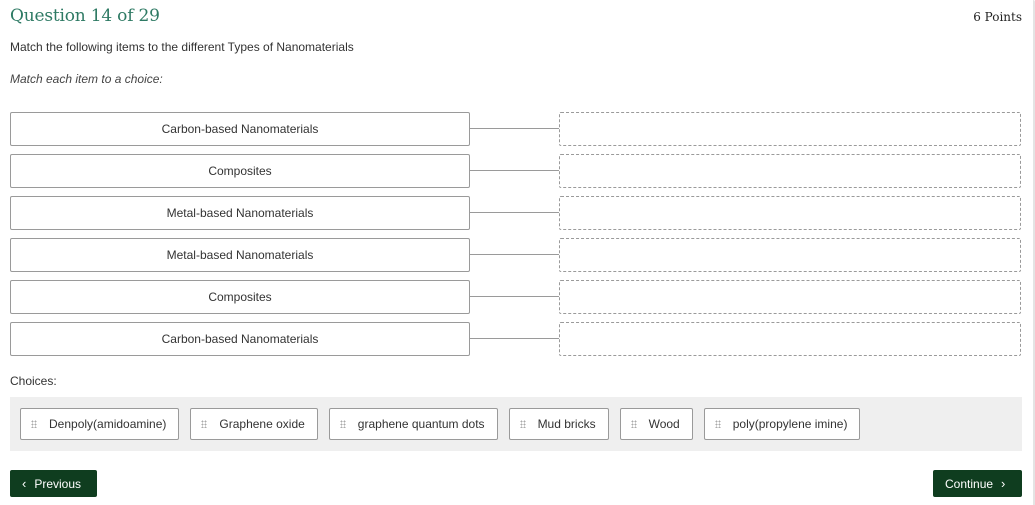 Image resolution: width=1035 pixels, height=505 pixels. I want to click on chevron-left-icon: ‹, so click(24, 483).